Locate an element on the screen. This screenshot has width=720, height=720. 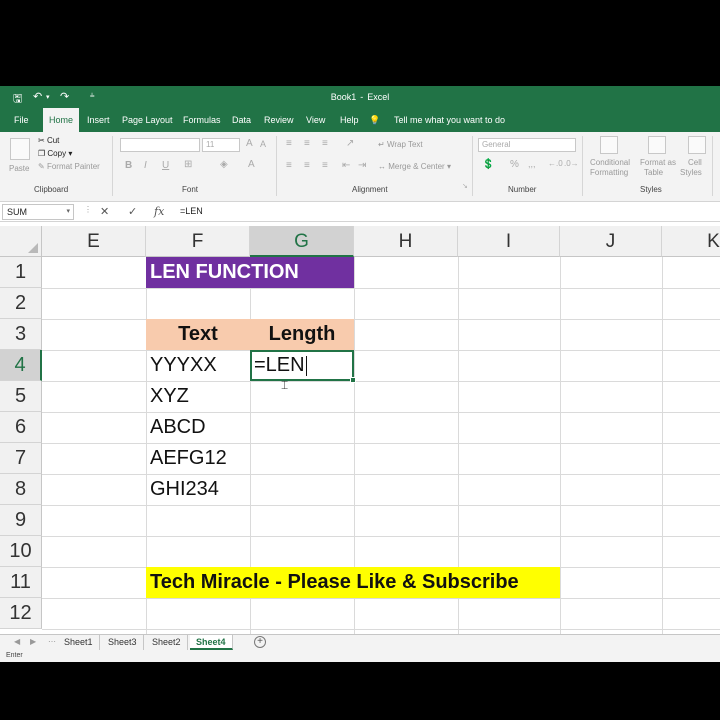
fill-color-icon: ◈ is located at coordinates (224, 164).